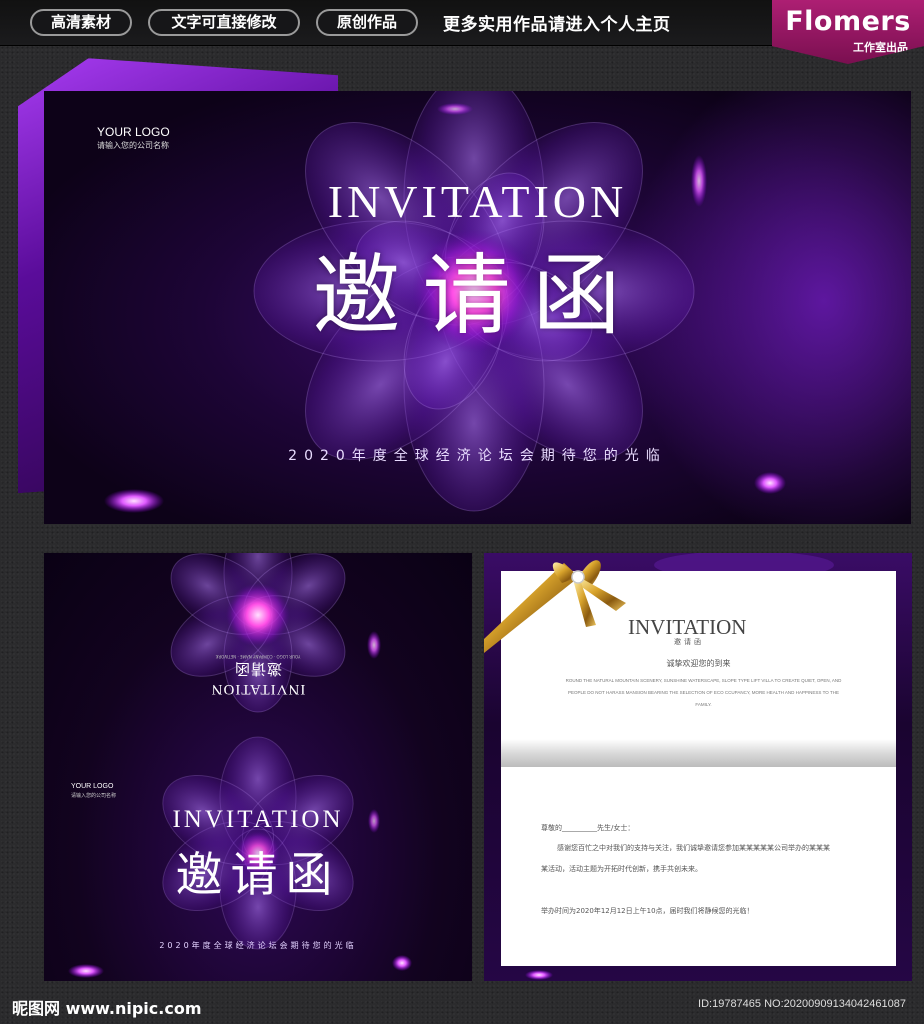 The height and width of the screenshot is (1024, 924). Describe the element at coordinates (848, 21) in the screenshot. I see `brand-name: Flomers` at that location.